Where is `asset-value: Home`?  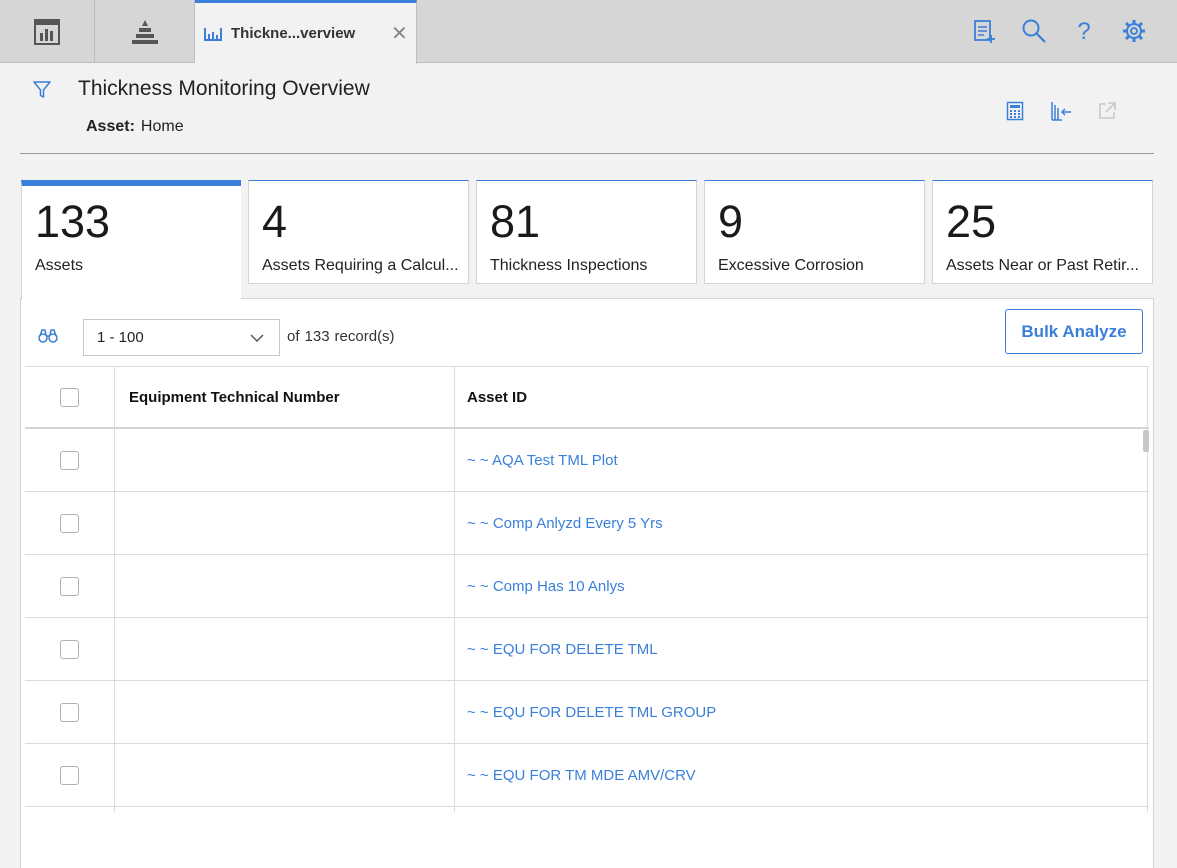 asset-value: Home is located at coordinates (162, 126).